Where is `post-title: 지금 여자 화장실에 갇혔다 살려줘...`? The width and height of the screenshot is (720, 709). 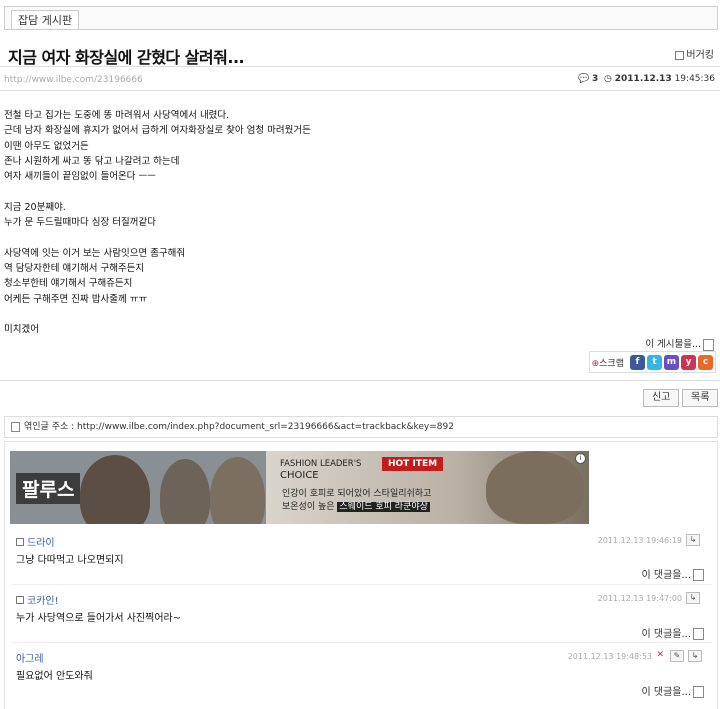
post-title: 지금 여자 화장실에 갇혔다 살려줘... is located at coordinates (126, 57).